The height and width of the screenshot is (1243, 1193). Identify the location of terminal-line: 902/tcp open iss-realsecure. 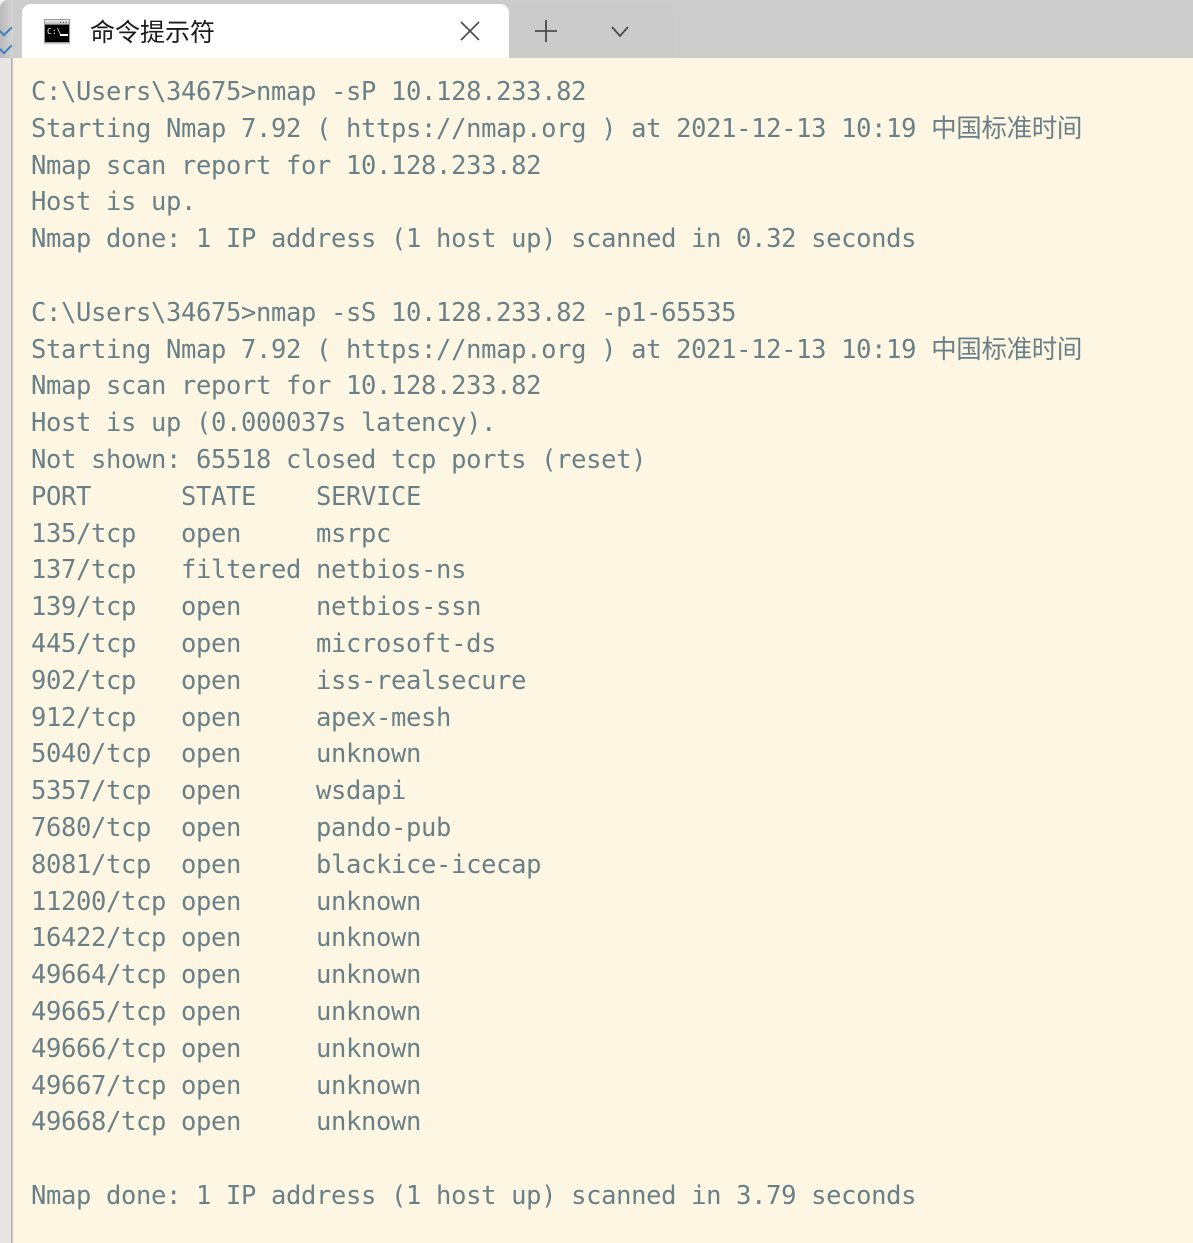
(279, 680).